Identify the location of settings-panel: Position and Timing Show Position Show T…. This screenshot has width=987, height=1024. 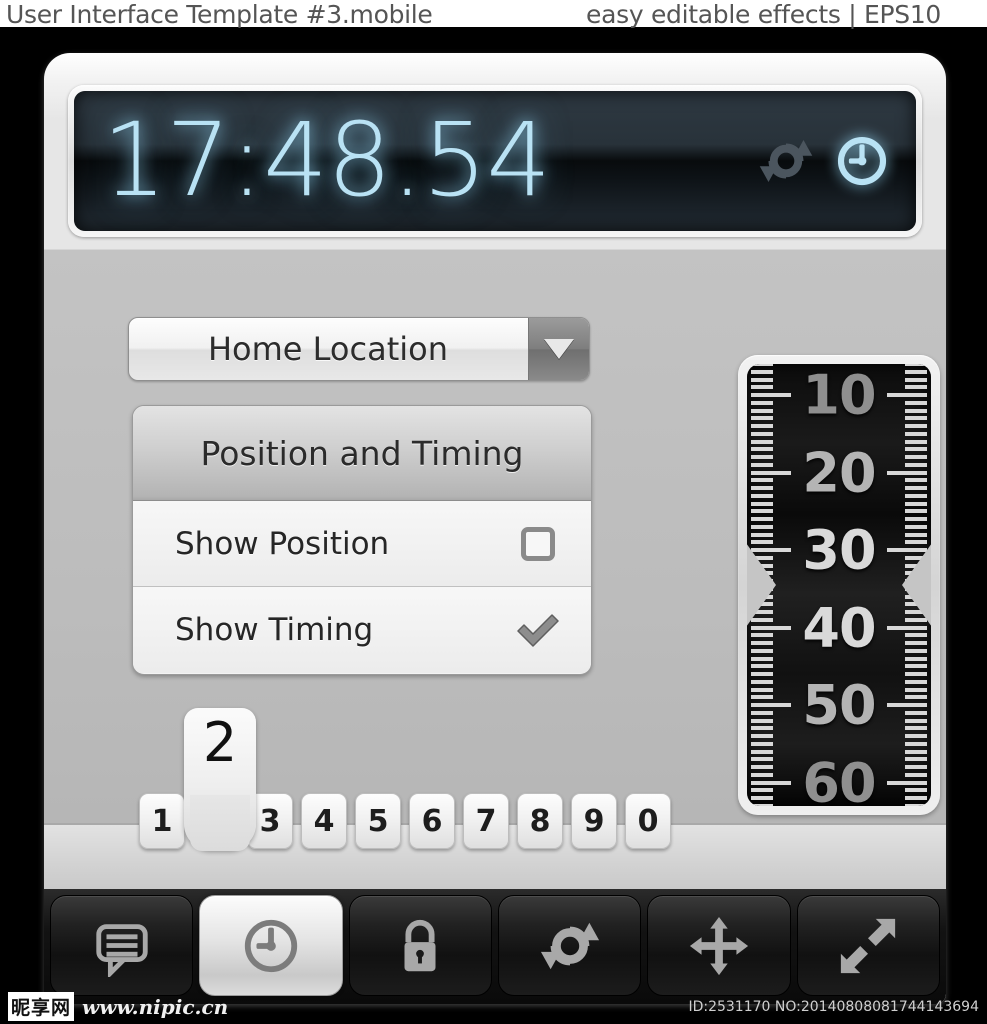
(362, 540).